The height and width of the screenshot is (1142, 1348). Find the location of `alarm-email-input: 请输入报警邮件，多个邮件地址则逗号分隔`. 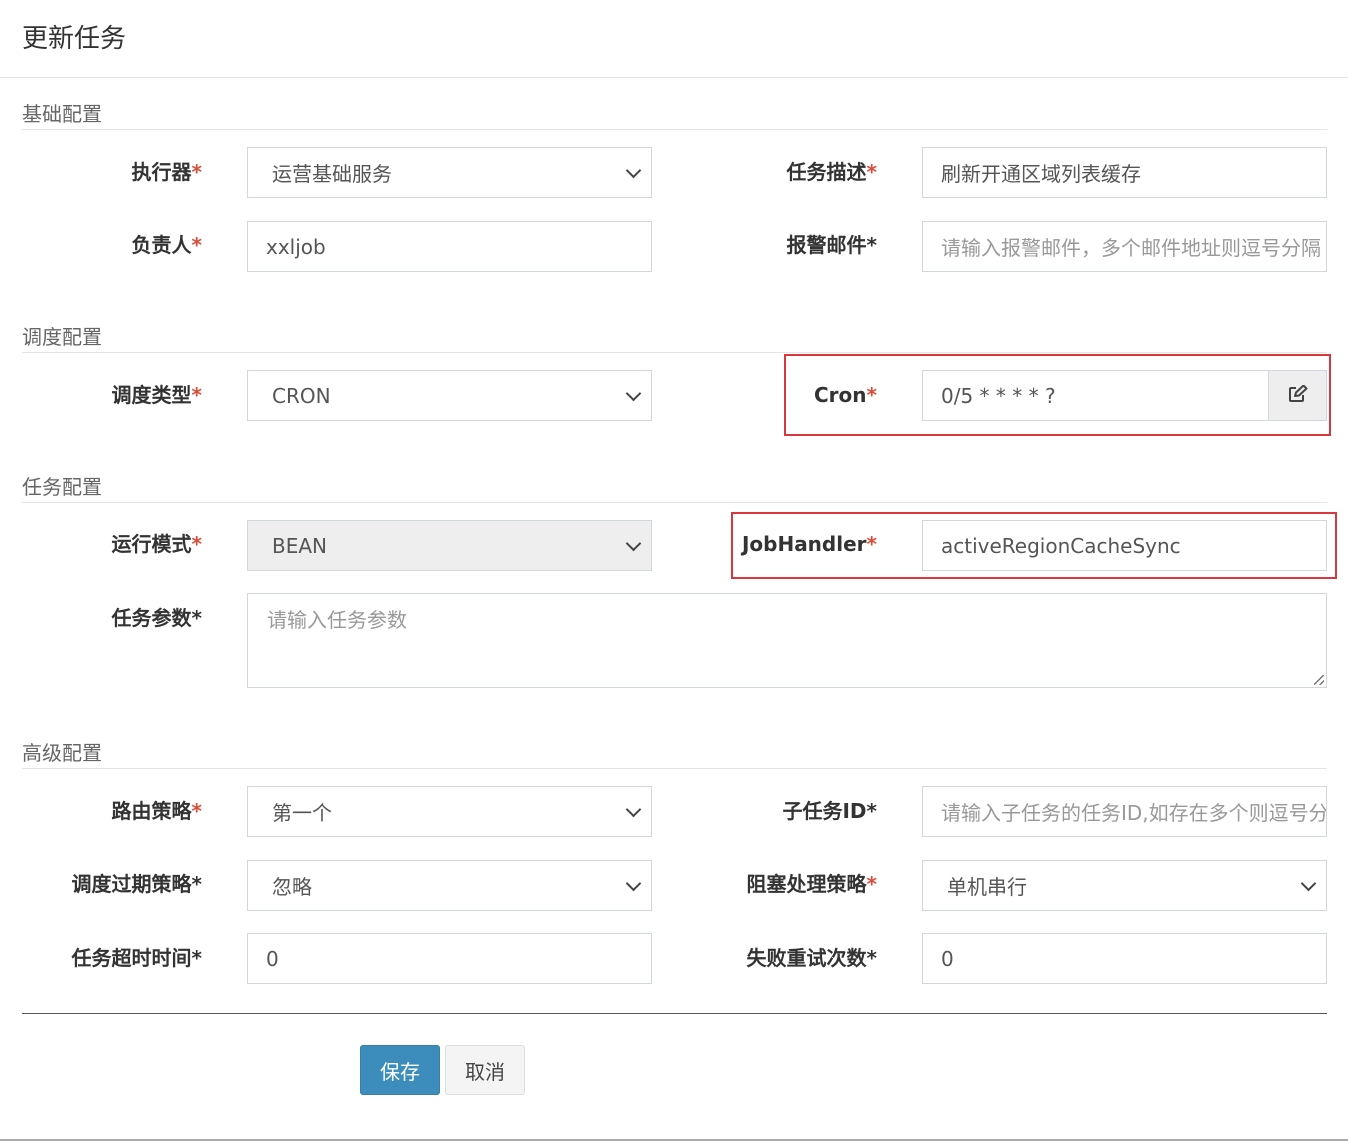

alarm-email-input: 请输入报警邮件，多个邮件地址则逗号分隔 is located at coordinates (1124, 246).